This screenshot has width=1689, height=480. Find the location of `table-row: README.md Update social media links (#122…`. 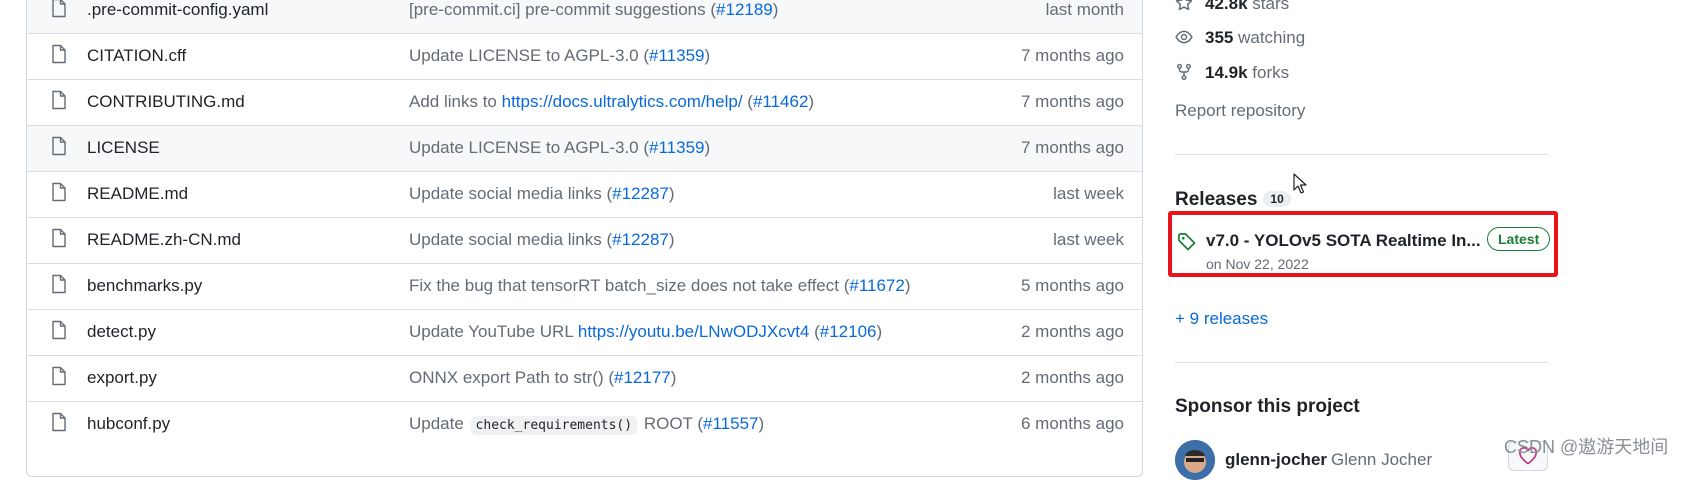

table-row: README.md Update social media links (#122… is located at coordinates (584, 194).